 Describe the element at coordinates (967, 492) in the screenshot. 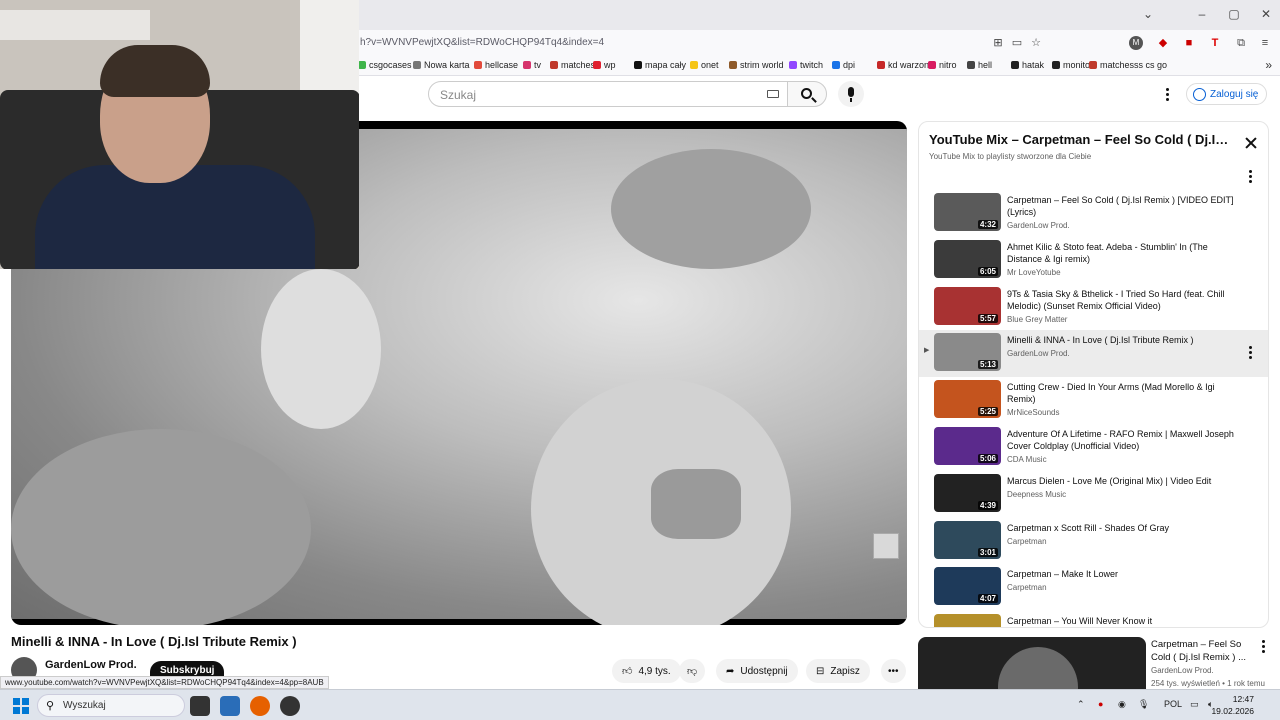

I see `playlist-item-thumbnail: 4:39` at that location.